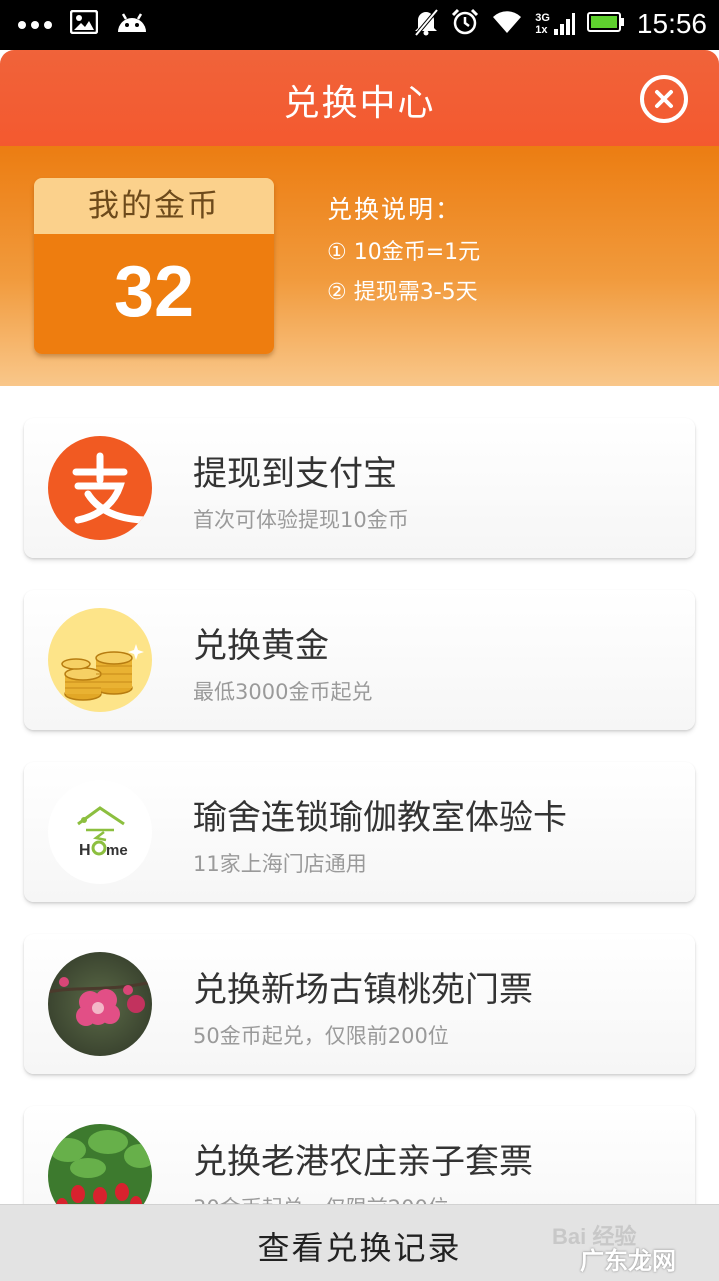 The width and height of the screenshot is (719, 1281). I want to click on overflow-dots-icon, so click(35, 24).